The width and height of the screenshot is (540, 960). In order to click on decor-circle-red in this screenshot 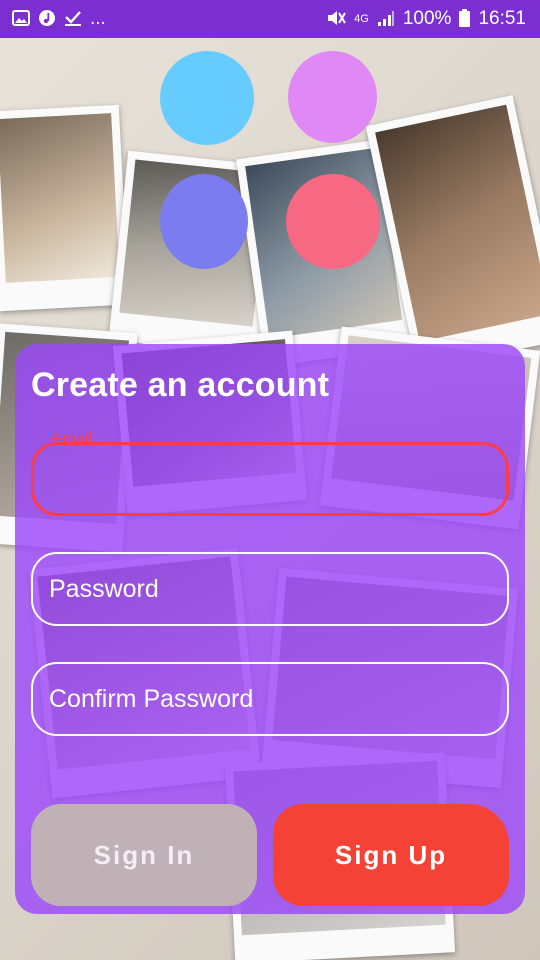, I will do `click(333, 221)`.